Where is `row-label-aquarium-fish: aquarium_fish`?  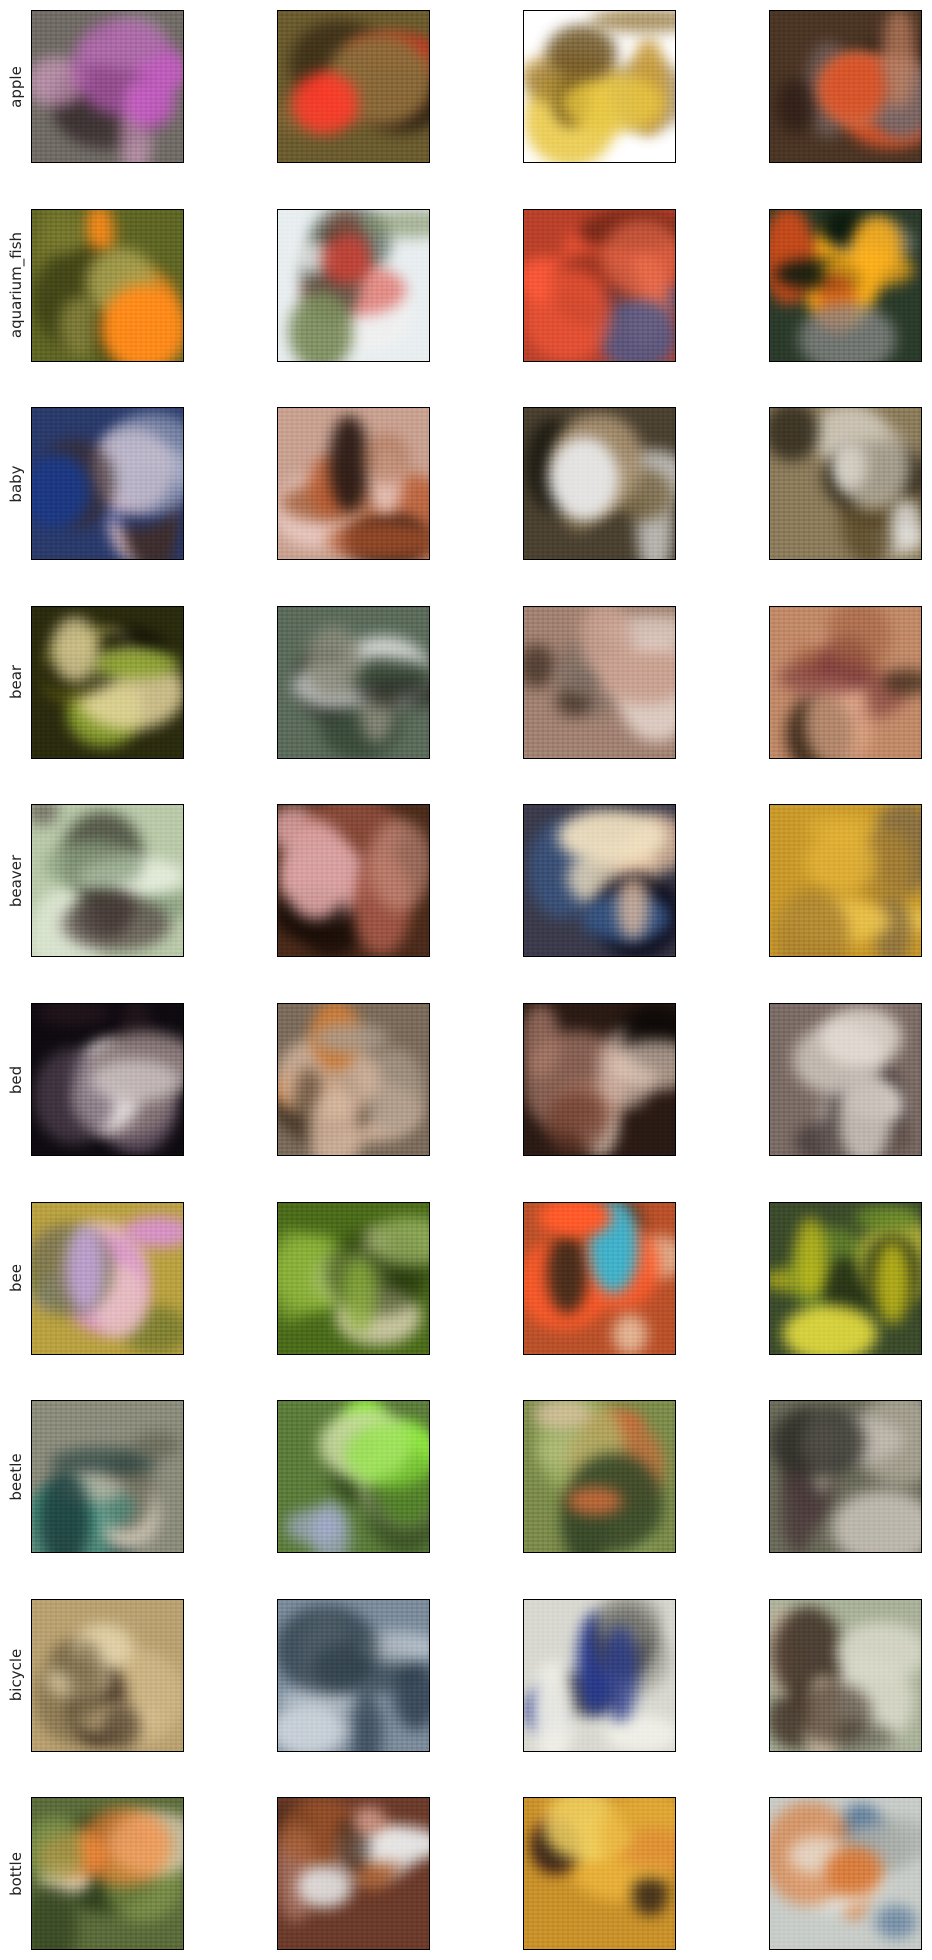 row-label-aquarium-fish: aquarium_fish is located at coordinates (16, 285).